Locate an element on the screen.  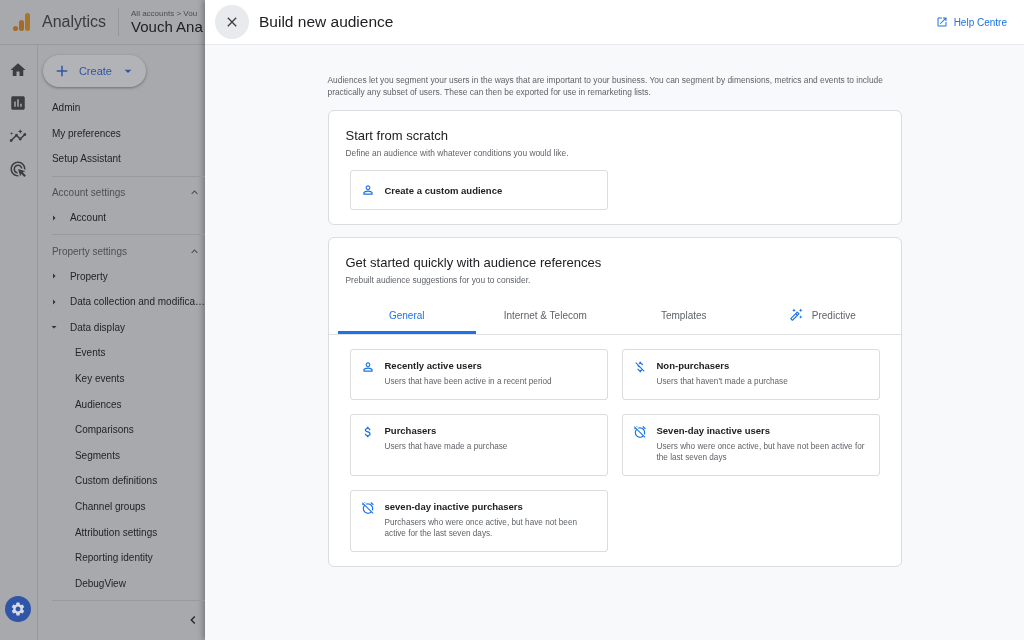
nav-item: Property is located at coordinates (121, 276).